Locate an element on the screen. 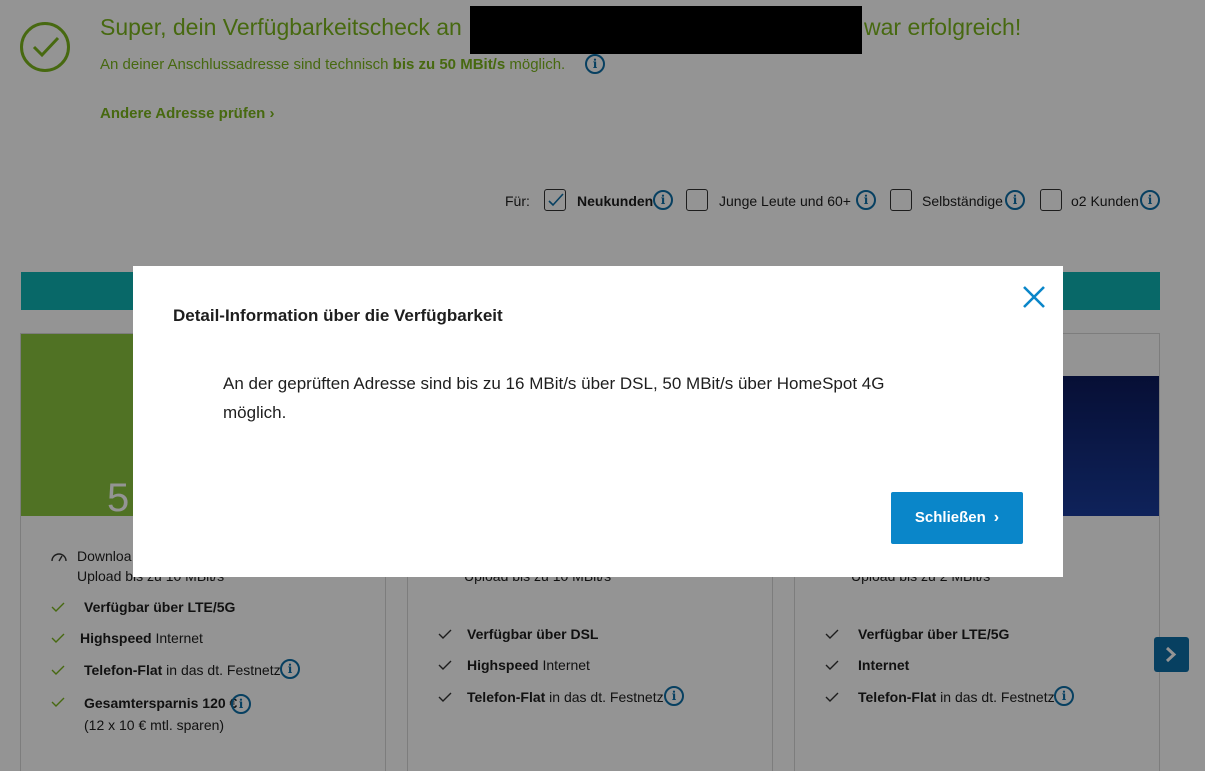 The width and height of the screenshot is (1205, 771). chevron-right-icon: › is located at coordinates (996, 517).